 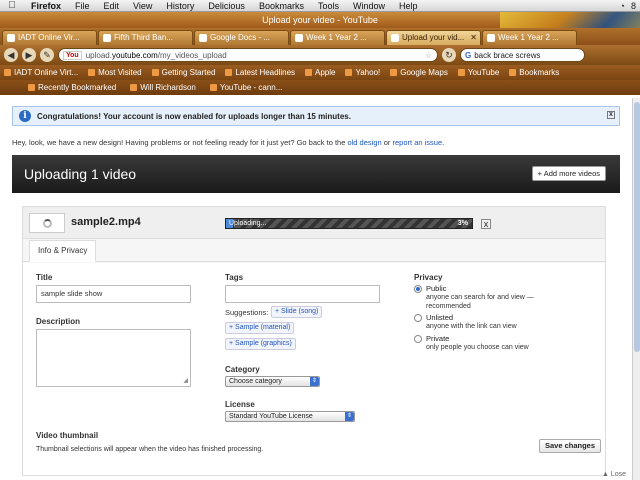 What do you see at coordinates (260, 72) in the screenshot?
I see `bookmark-item: Latest Headlines` at bounding box center [260, 72].